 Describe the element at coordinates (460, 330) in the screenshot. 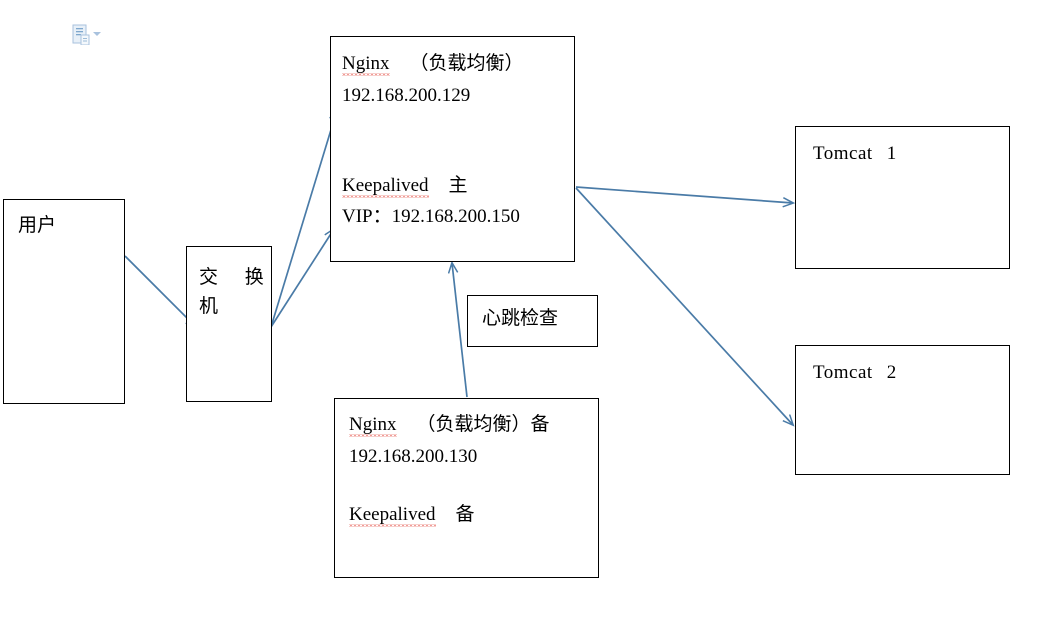

I see `arrow-heartbeat-backup-to-master` at that location.